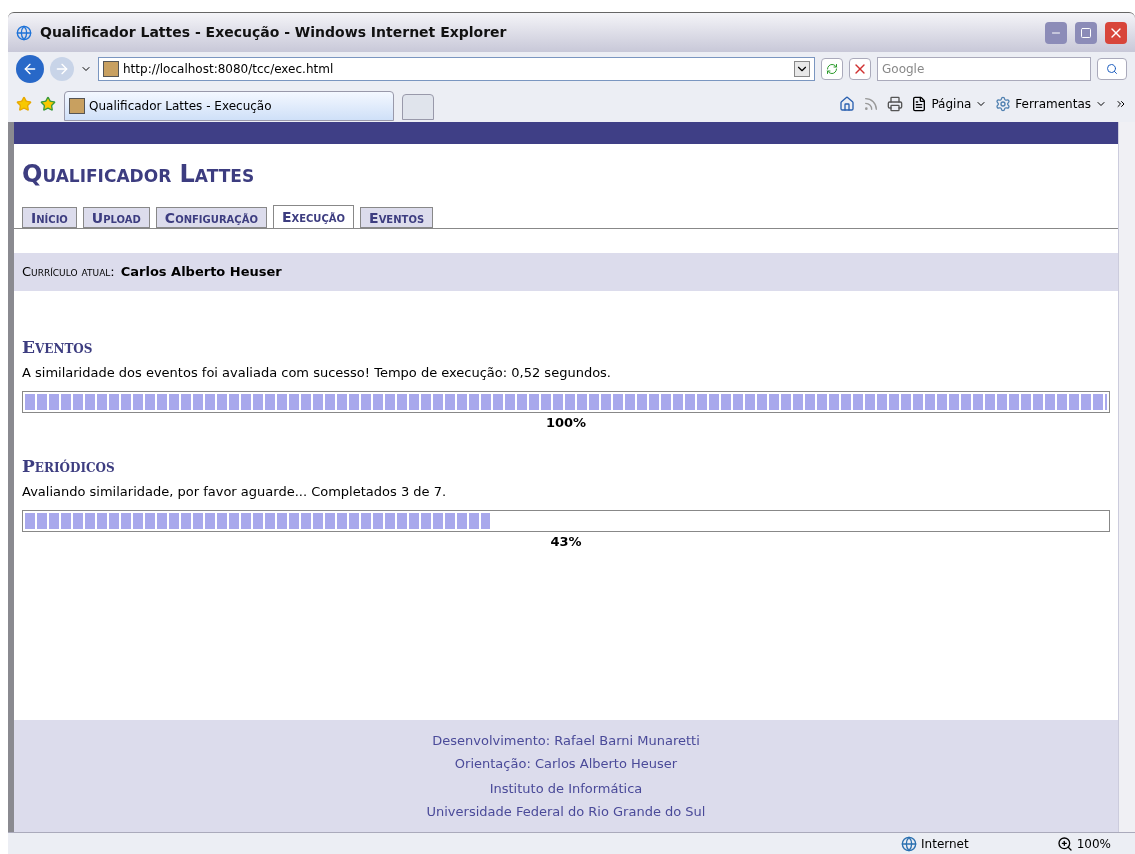  I want to click on browser-tab: Qualificador Lattes - Execução, so click(229, 106).